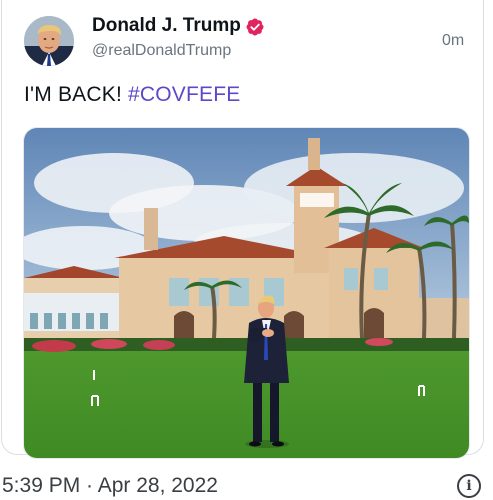 The width and height of the screenshot is (493, 500). I want to click on tweet-time-ago: 0m, so click(453, 41).